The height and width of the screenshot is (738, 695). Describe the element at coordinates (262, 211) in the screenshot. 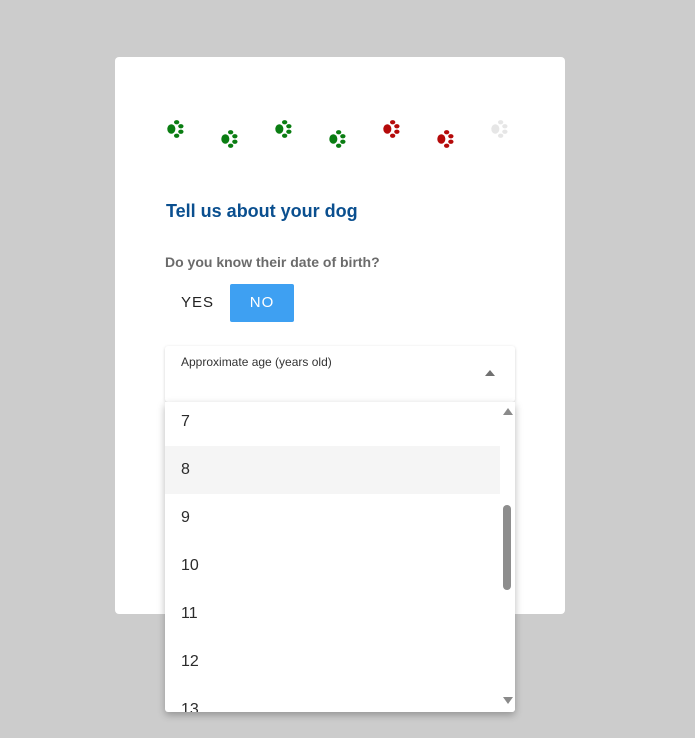

I see `page-title: Tell us about your dog` at that location.